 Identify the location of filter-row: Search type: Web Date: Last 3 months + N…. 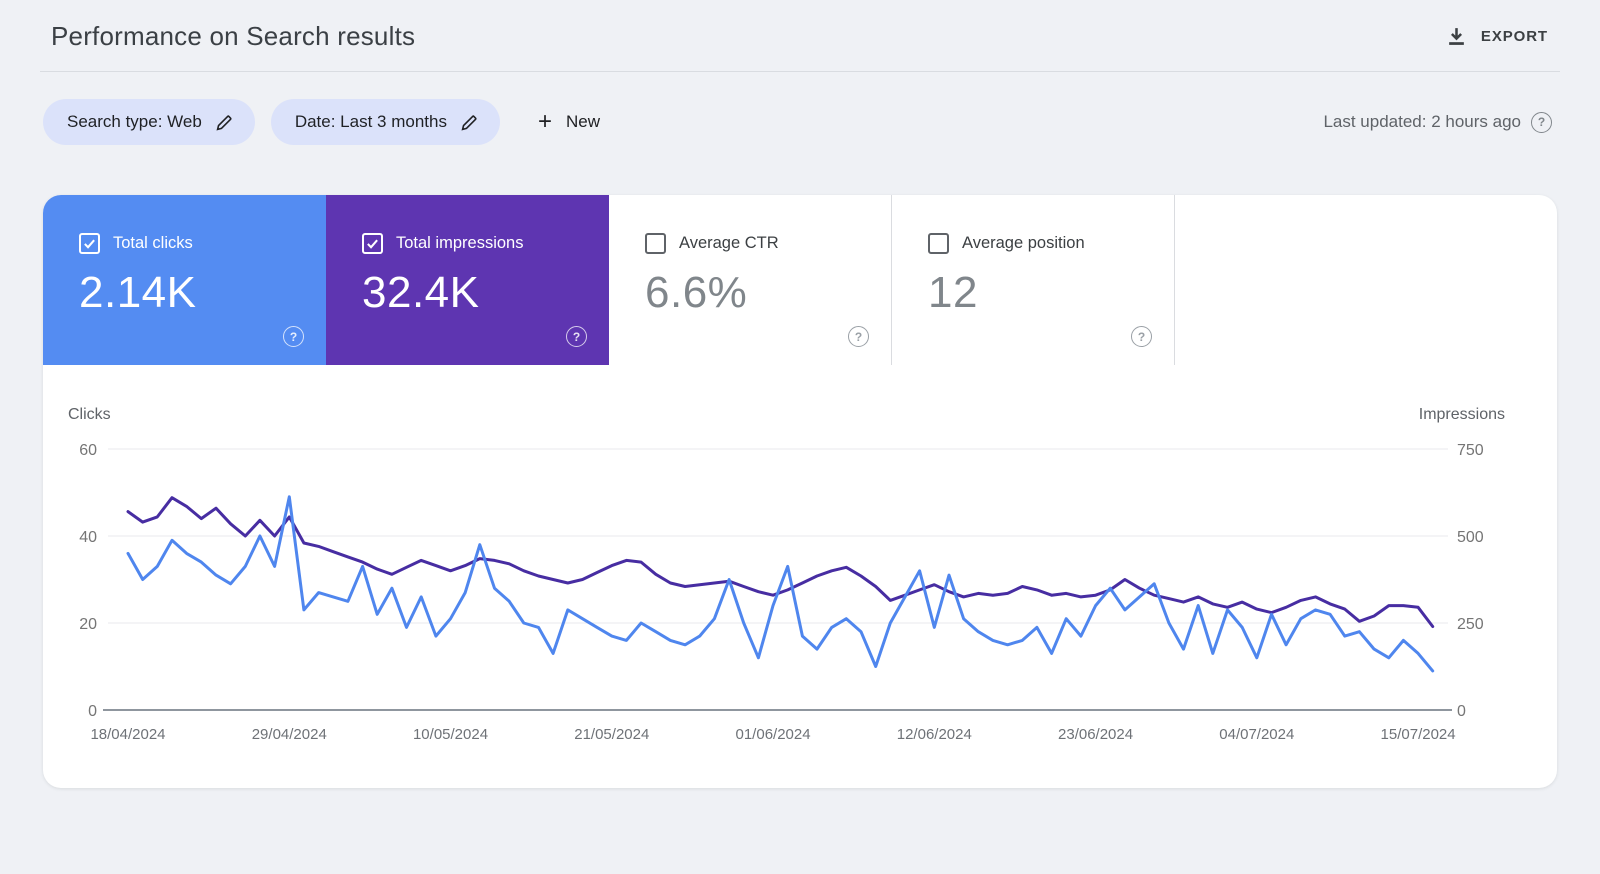
(800, 108).